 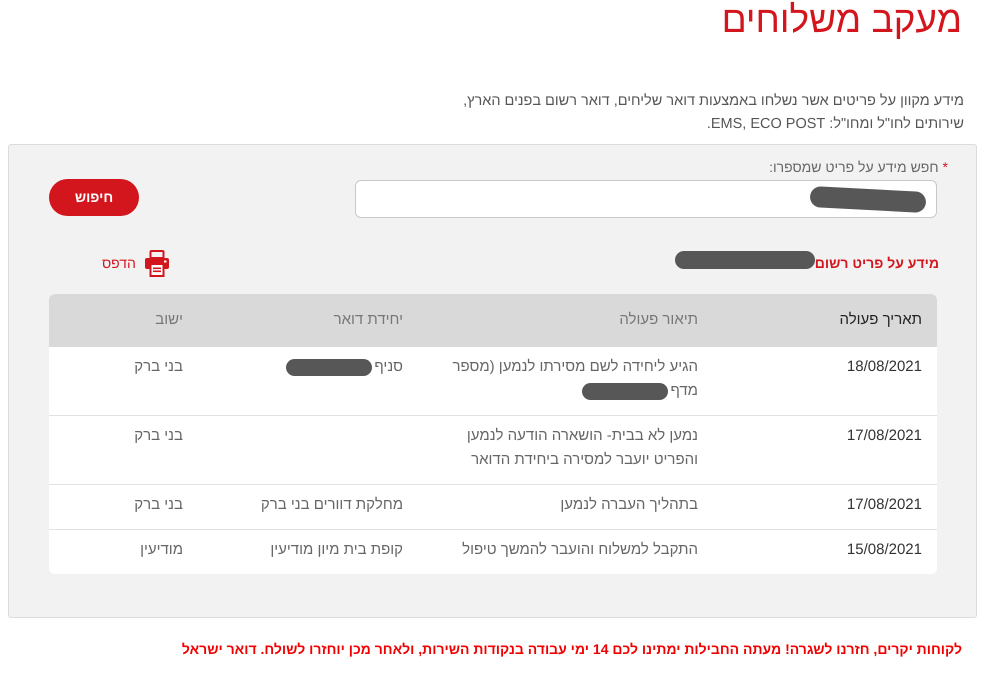 What do you see at coordinates (169, 320) in the screenshot?
I see `column-header: ישוב` at bounding box center [169, 320].